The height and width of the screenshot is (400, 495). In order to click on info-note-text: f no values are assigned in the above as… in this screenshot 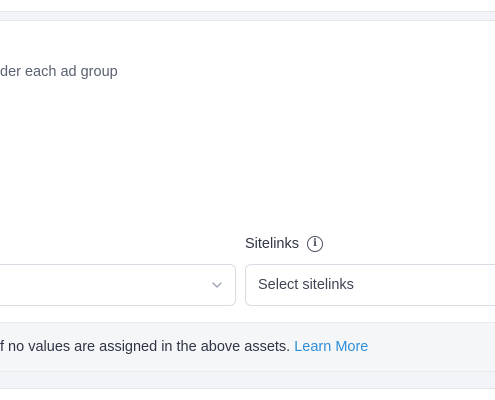, I will do `click(147, 347)`.